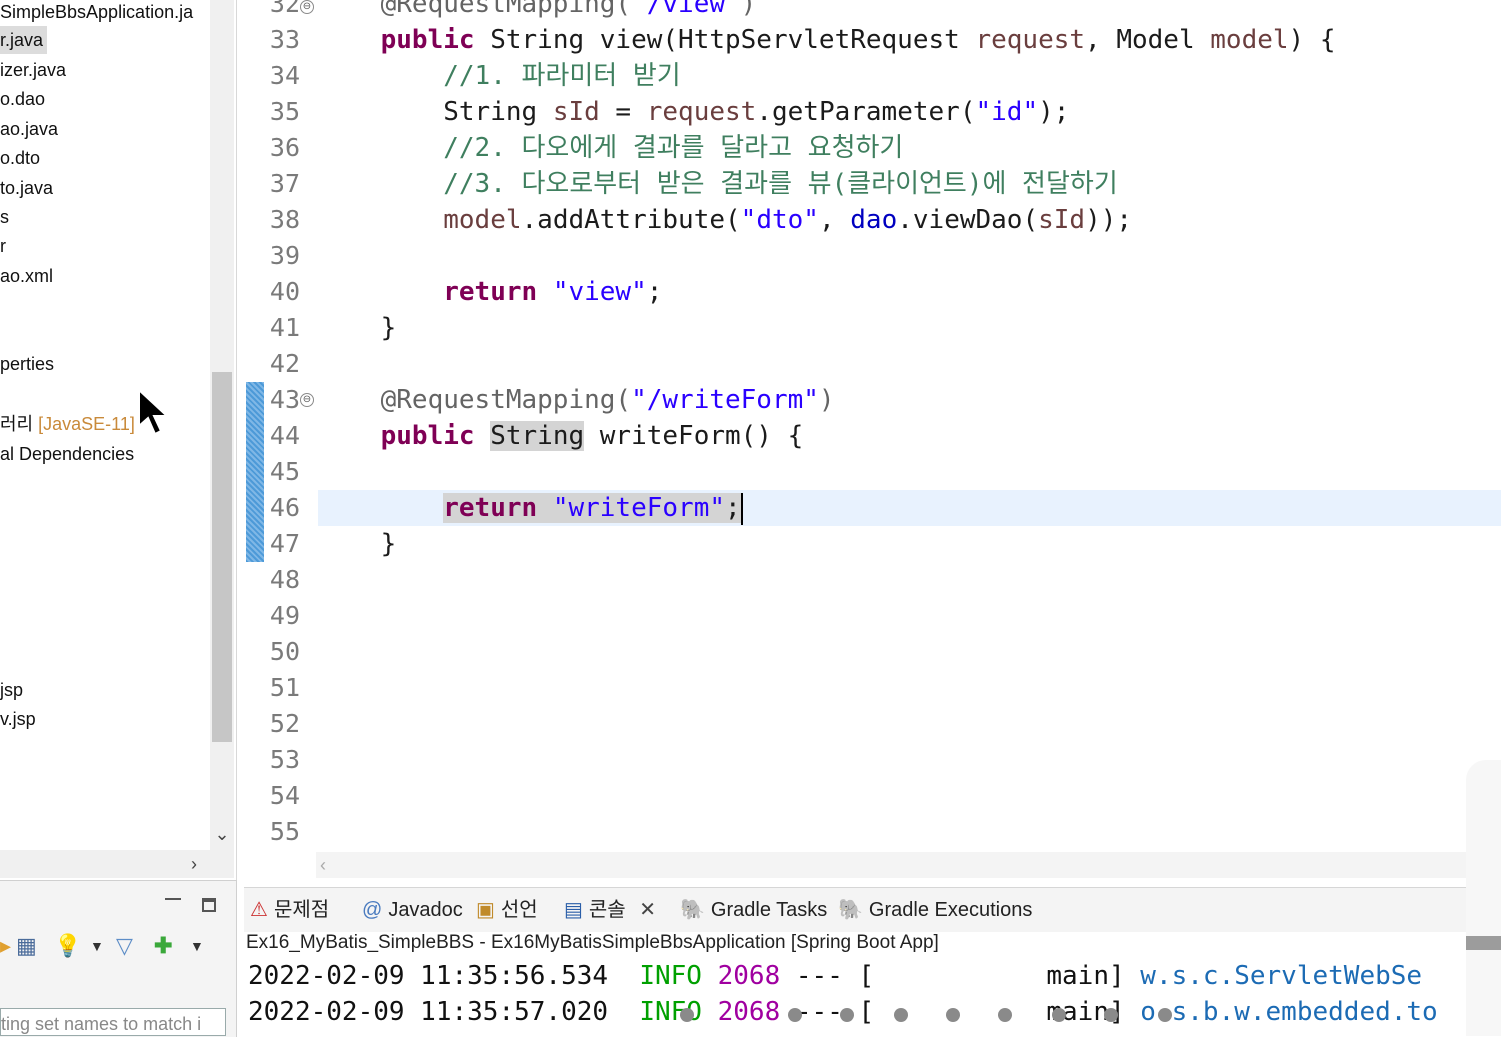 This screenshot has height=1037, width=1501. I want to click on code-line-46: return "writeForm";, so click(530, 508).